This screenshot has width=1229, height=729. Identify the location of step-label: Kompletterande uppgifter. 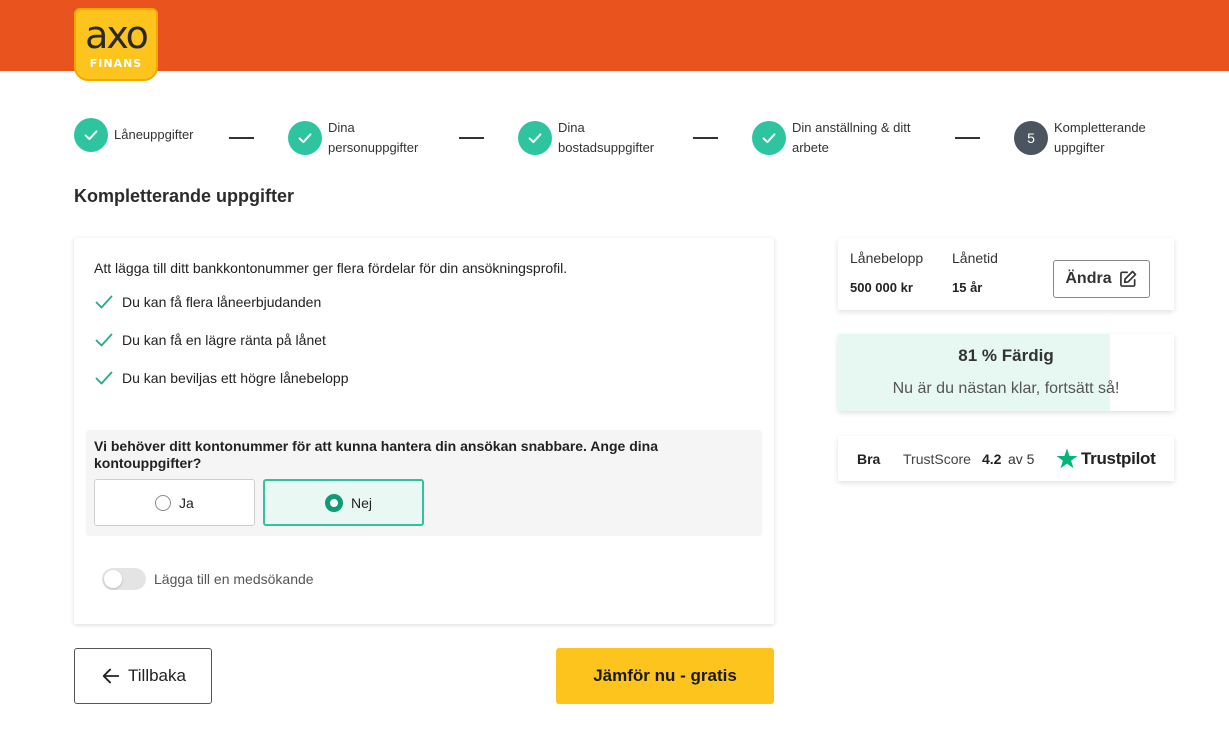
(1100, 137).